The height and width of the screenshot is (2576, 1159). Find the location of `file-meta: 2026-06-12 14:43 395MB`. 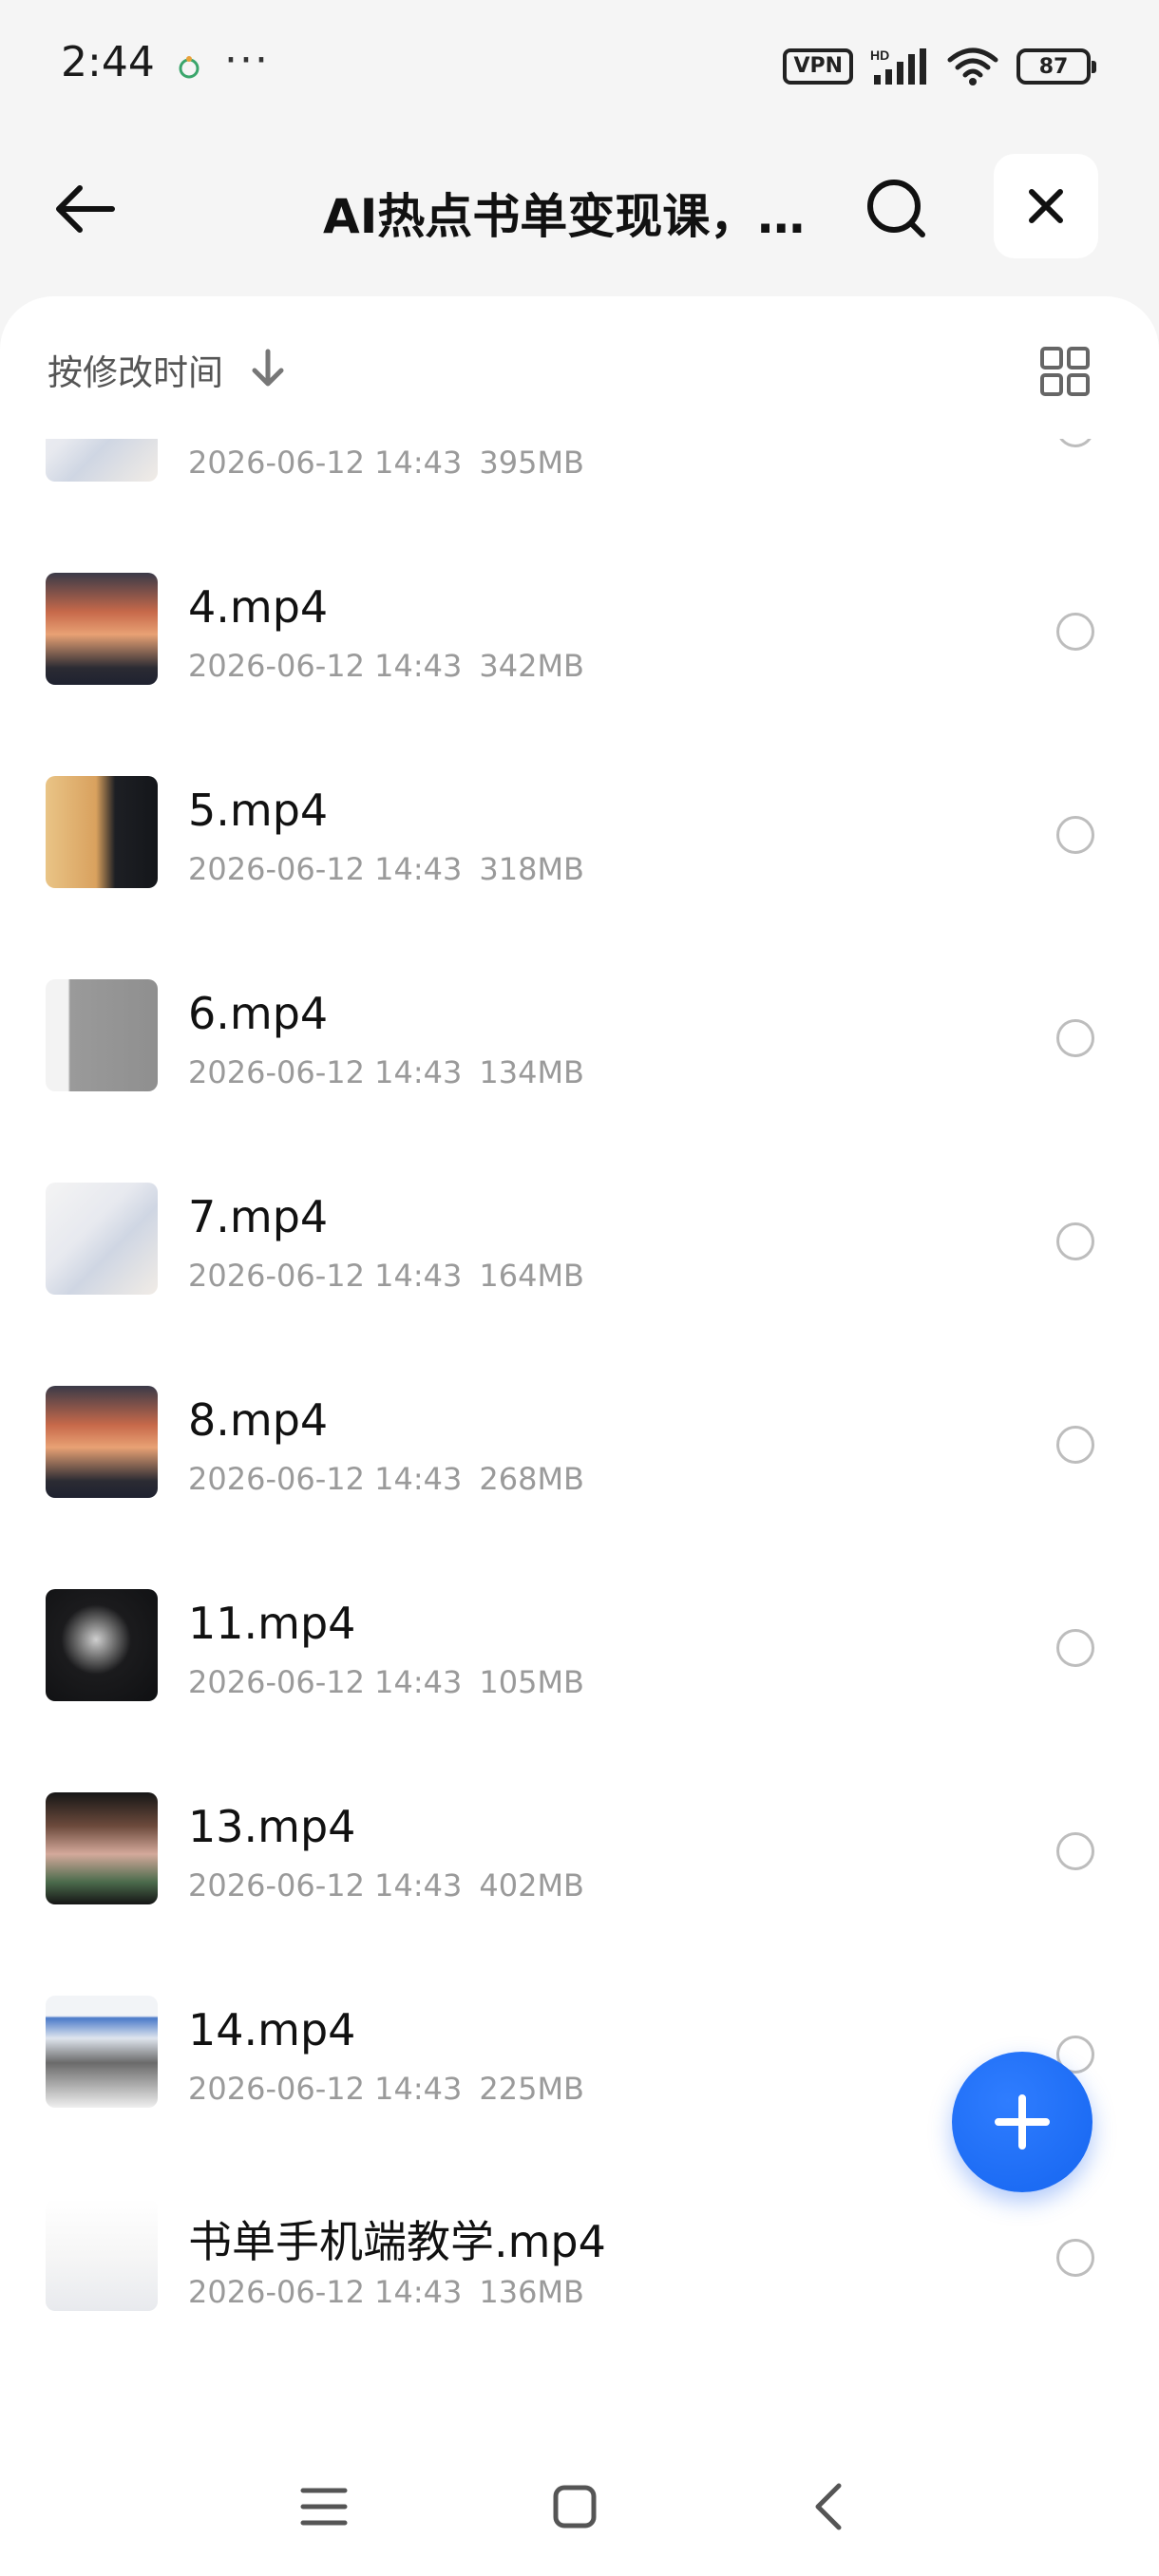

file-meta: 2026-06-12 14:43 395MB is located at coordinates (386, 463).